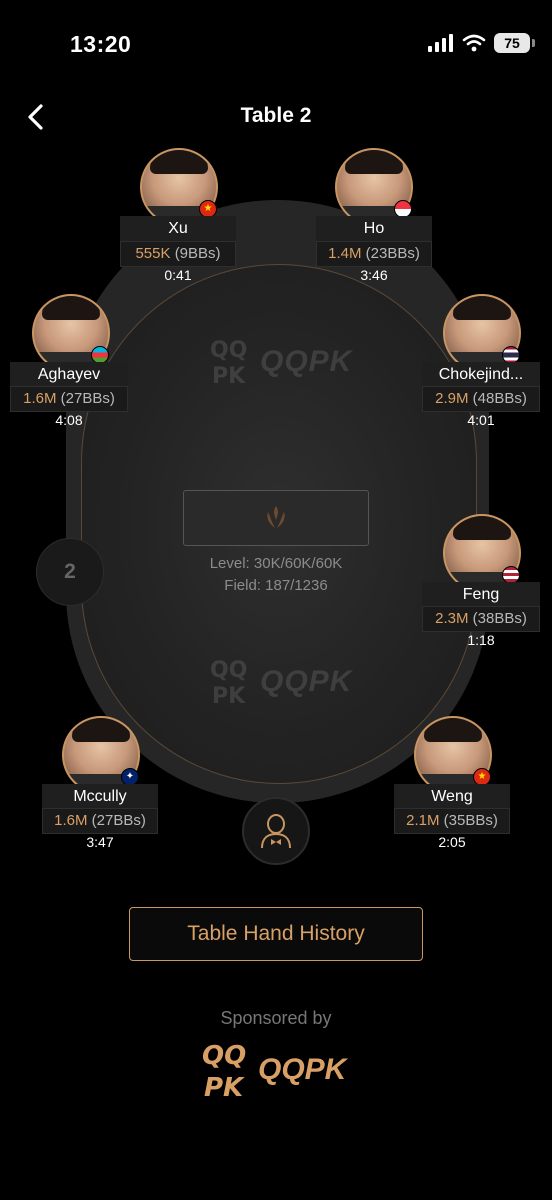 This screenshot has height=1200, width=552. Describe the element at coordinates (69, 420) in the screenshot. I see `player-timer: 4:08` at that location.